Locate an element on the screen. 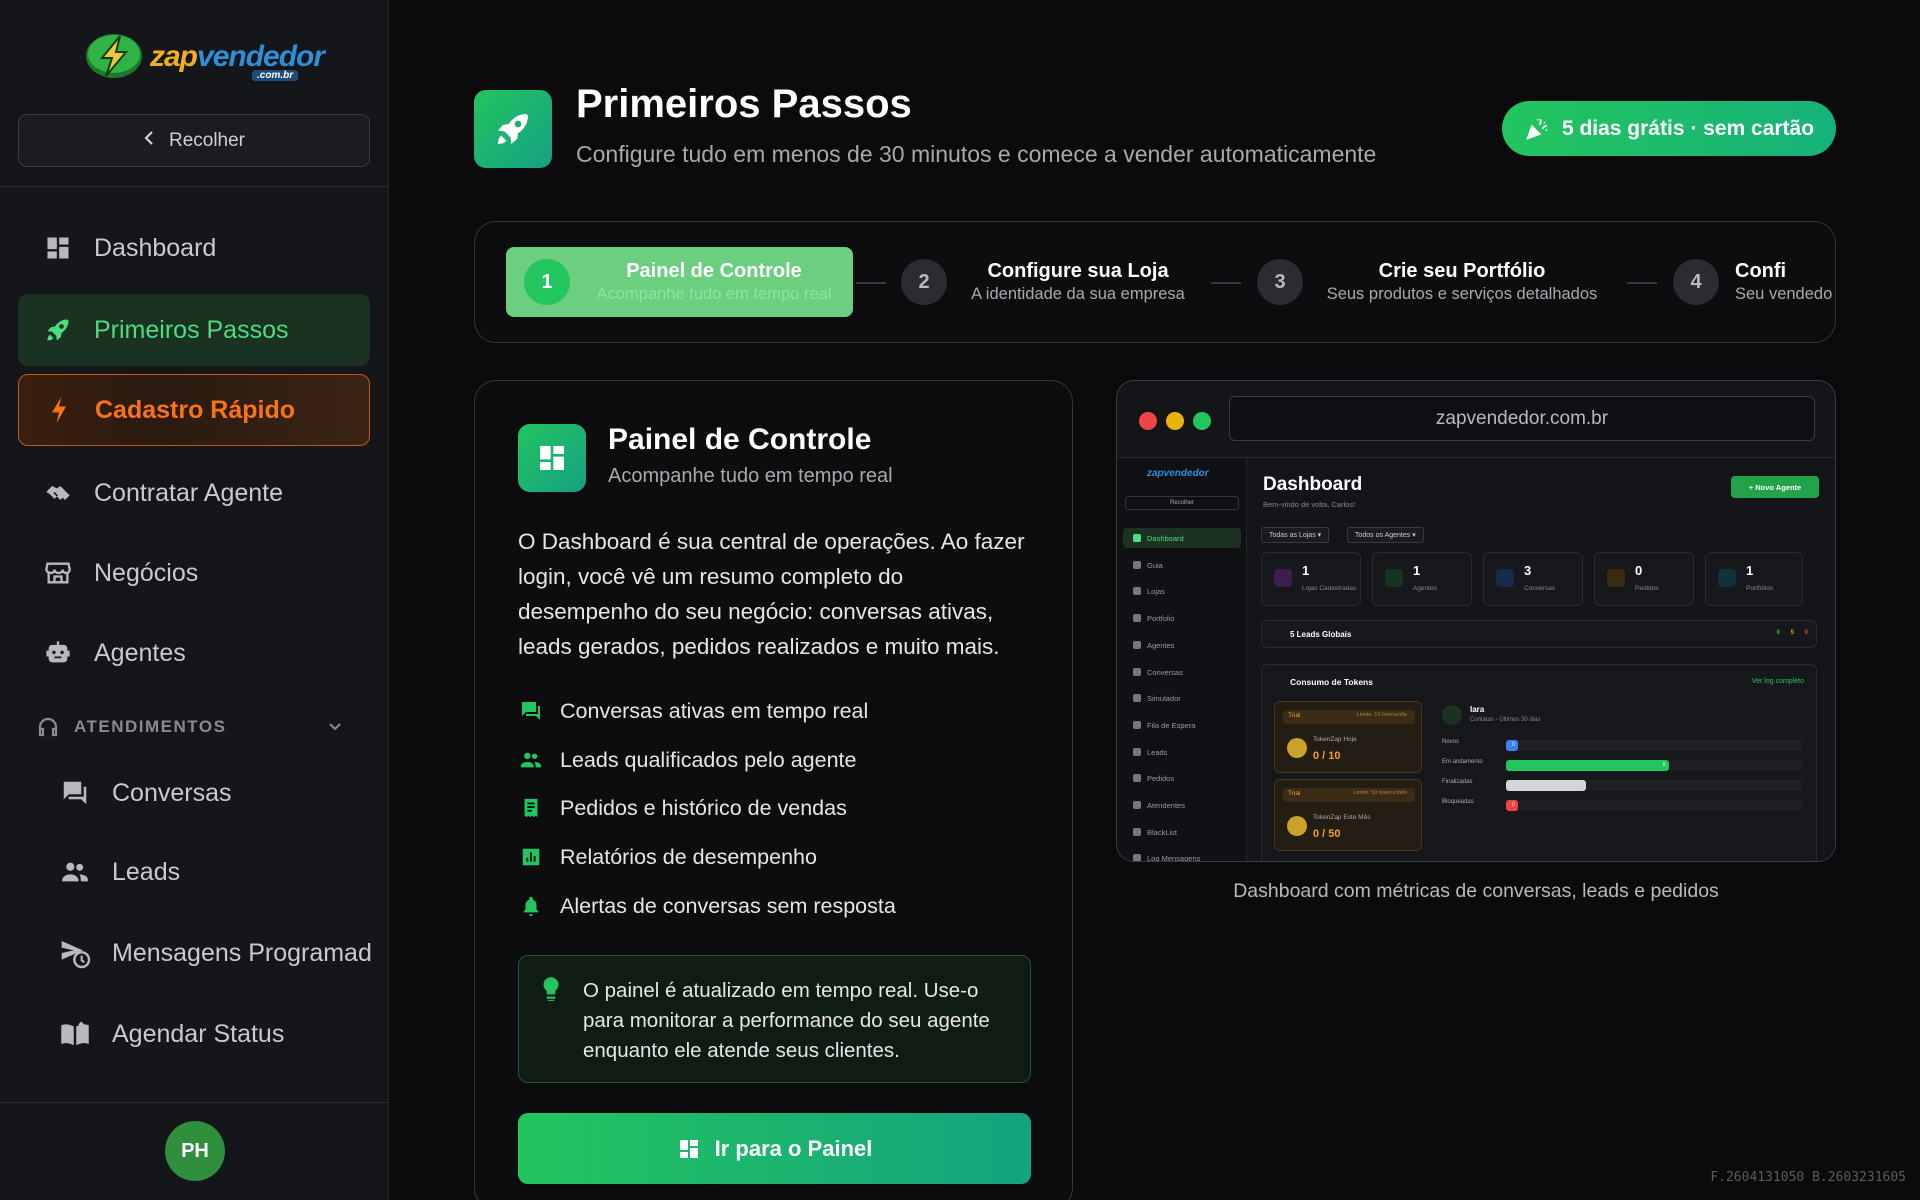 The image size is (1920, 1200). sidebar-item-negocios: Negócios is located at coordinates (194, 573).